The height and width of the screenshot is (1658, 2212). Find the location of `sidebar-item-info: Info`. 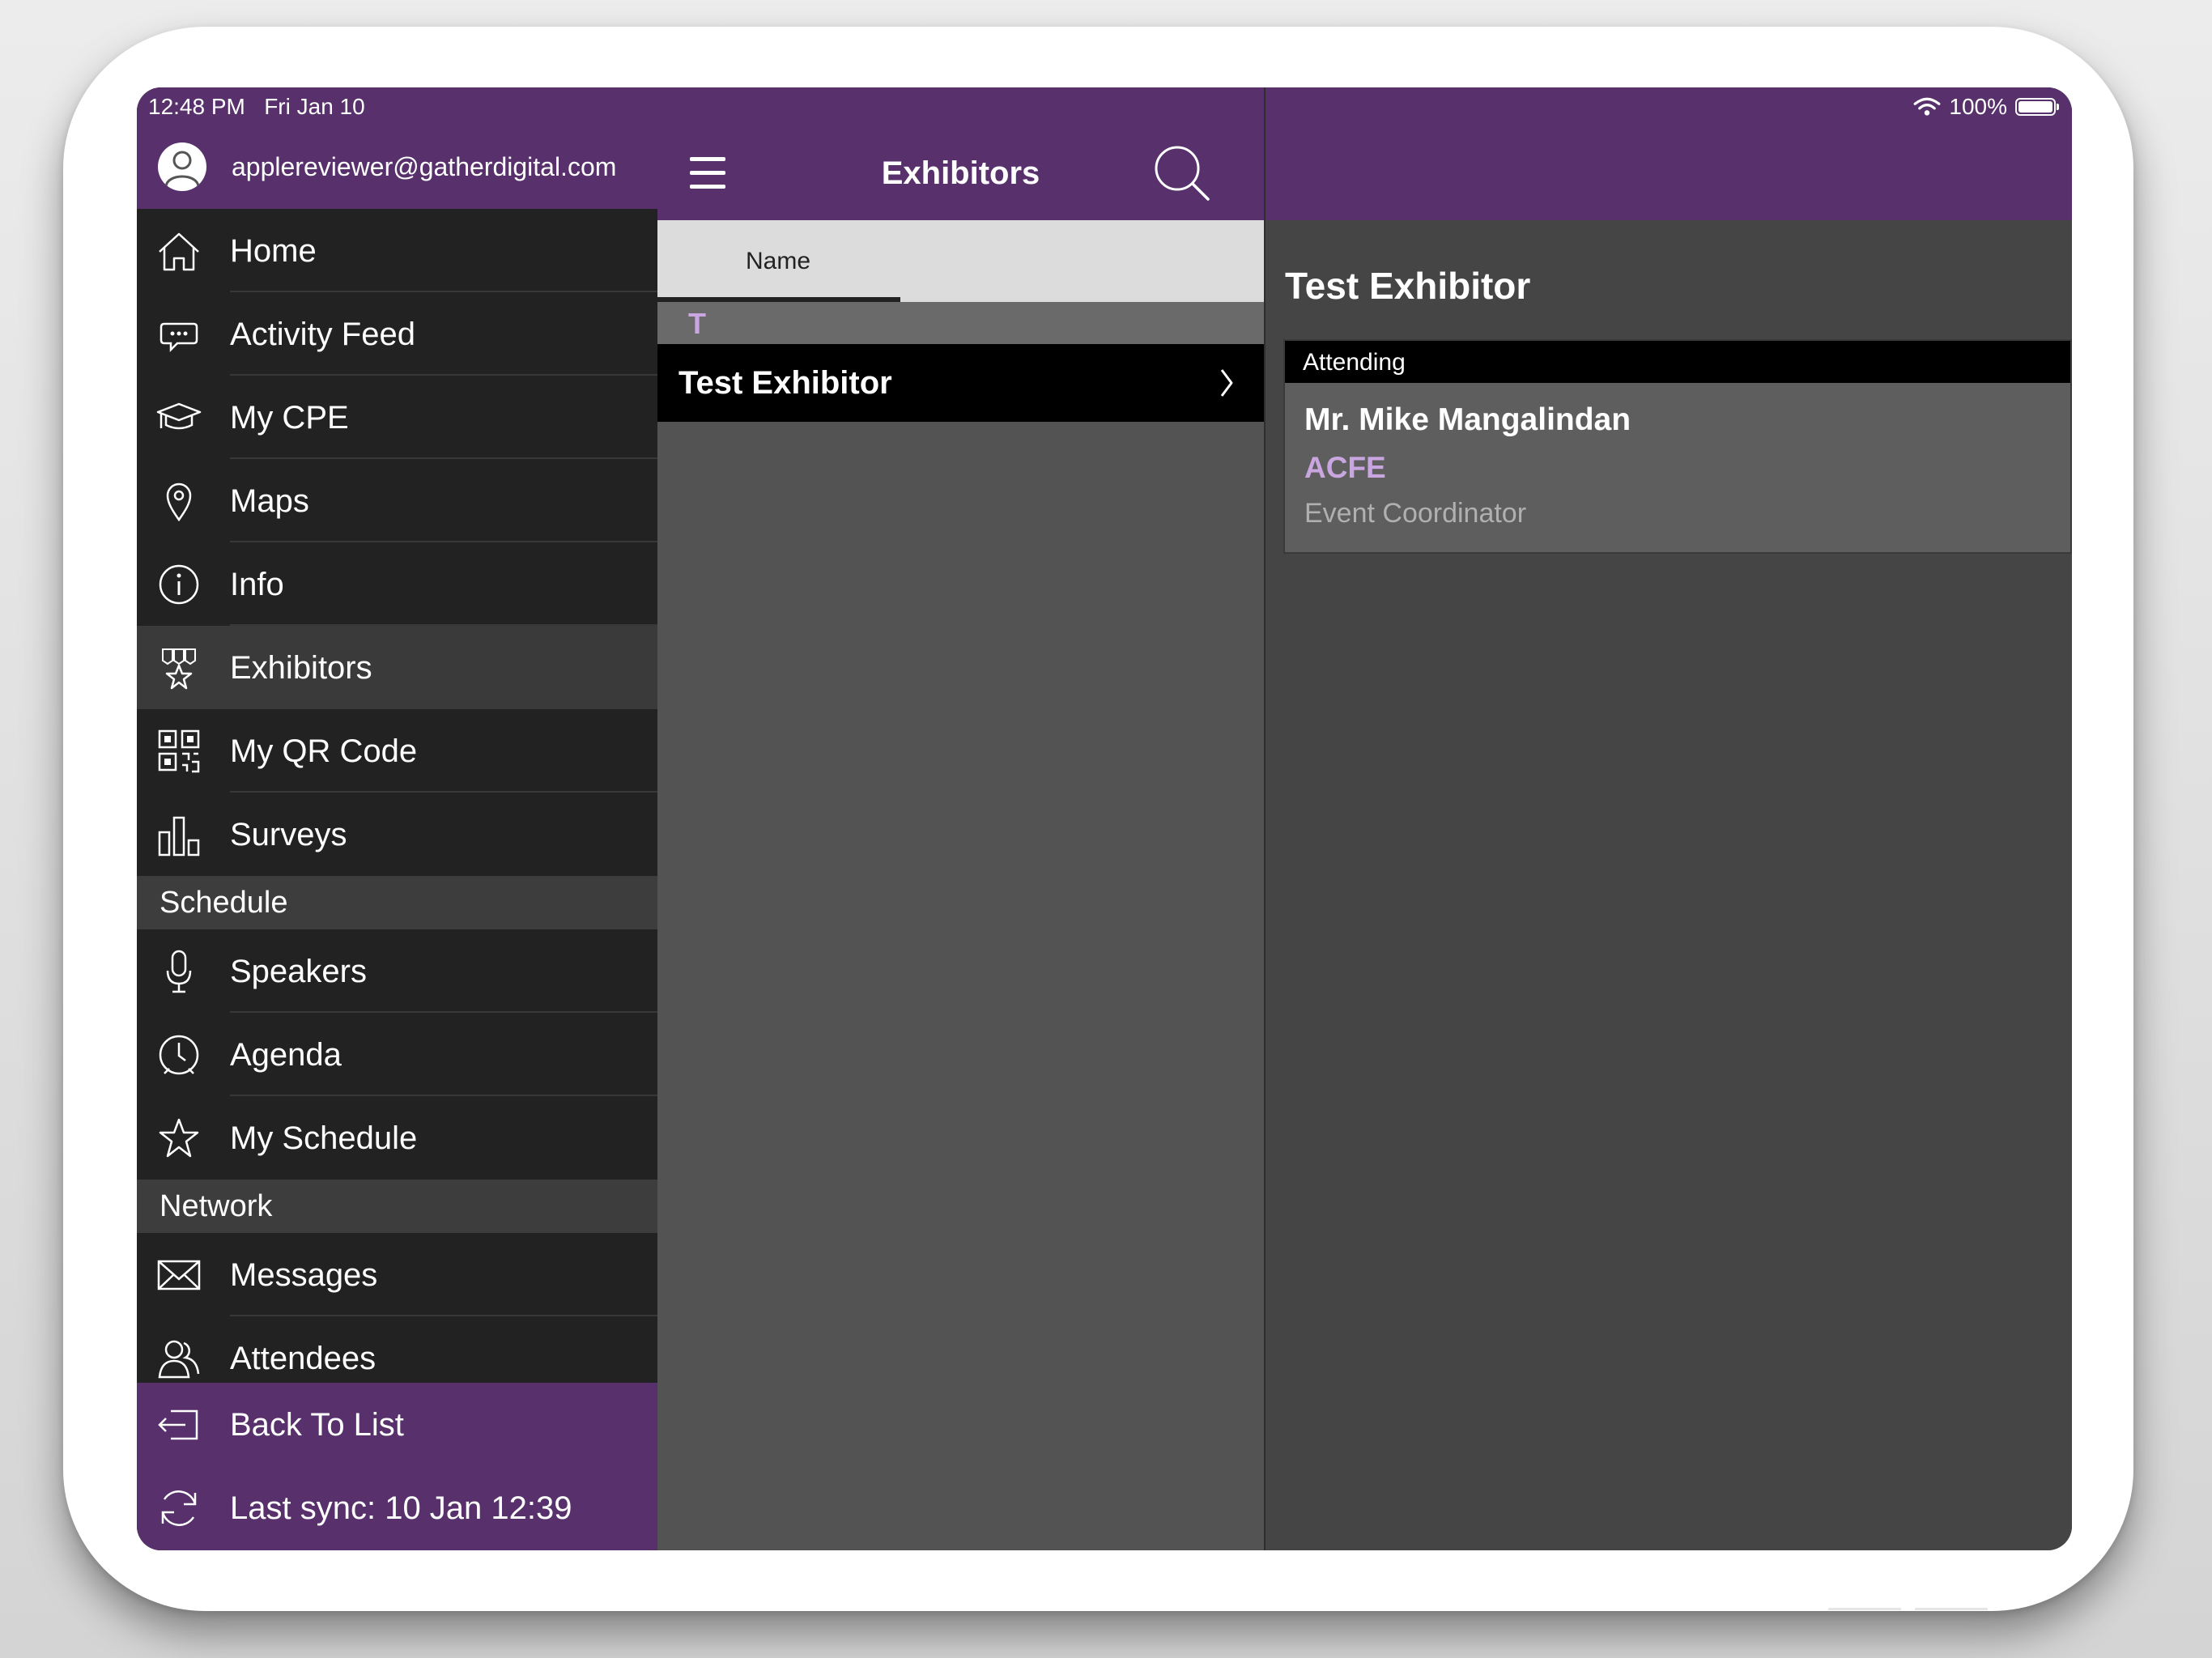

sidebar-item-info: Info is located at coordinates (397, 584).